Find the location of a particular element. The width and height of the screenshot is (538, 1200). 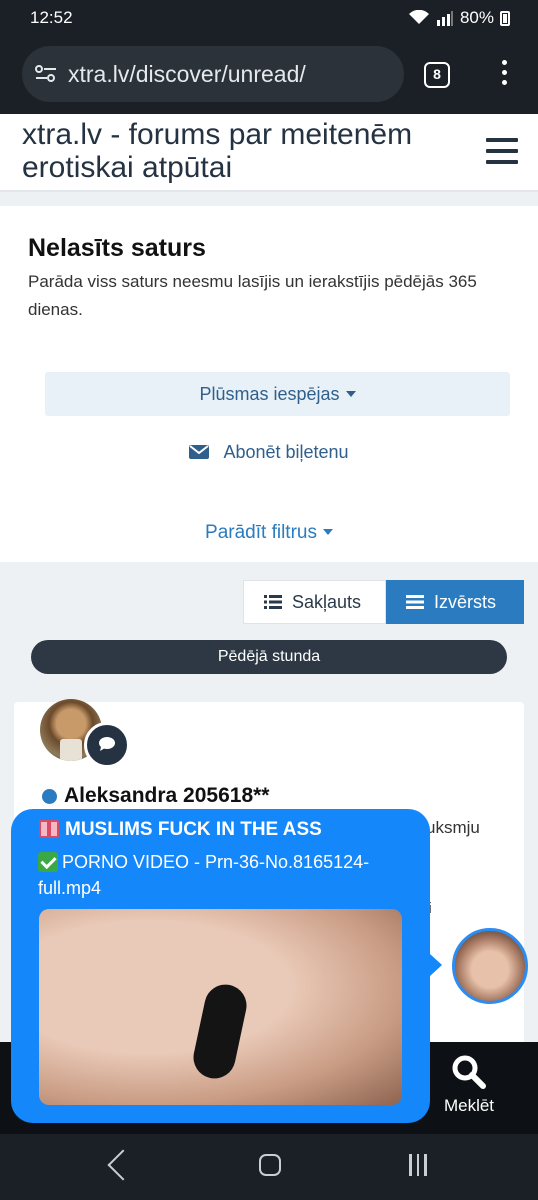

popup-body-text: PORNO VIDEO - Prn-36-No.8165124-full.mp4 is located at coordinates (204, 875).